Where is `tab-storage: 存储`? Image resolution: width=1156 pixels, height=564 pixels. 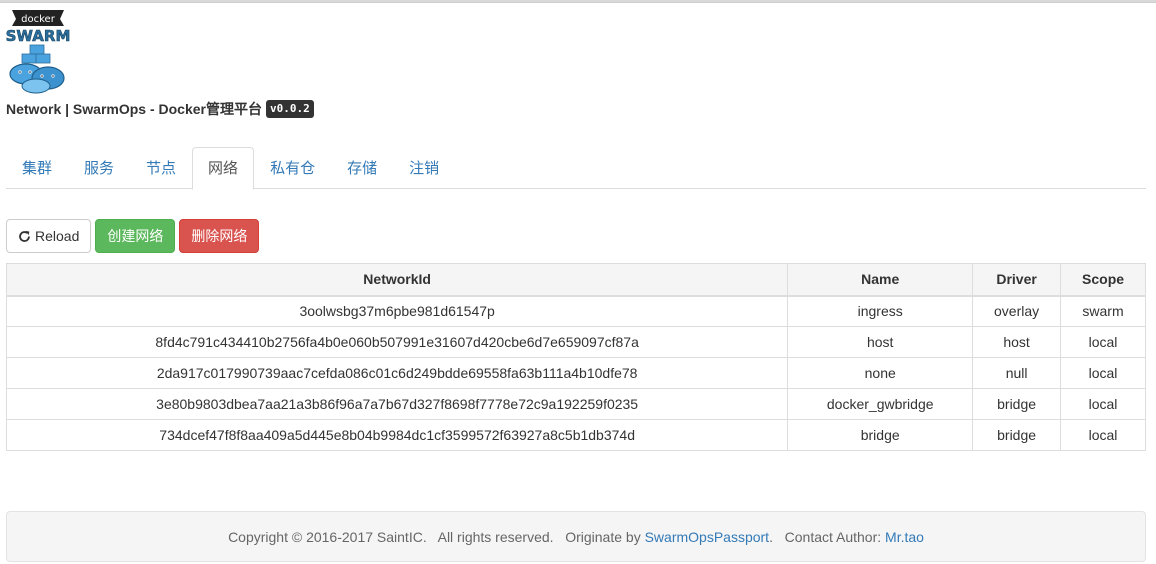
tab-storage: 存储 is located at coordinates (362, 168).